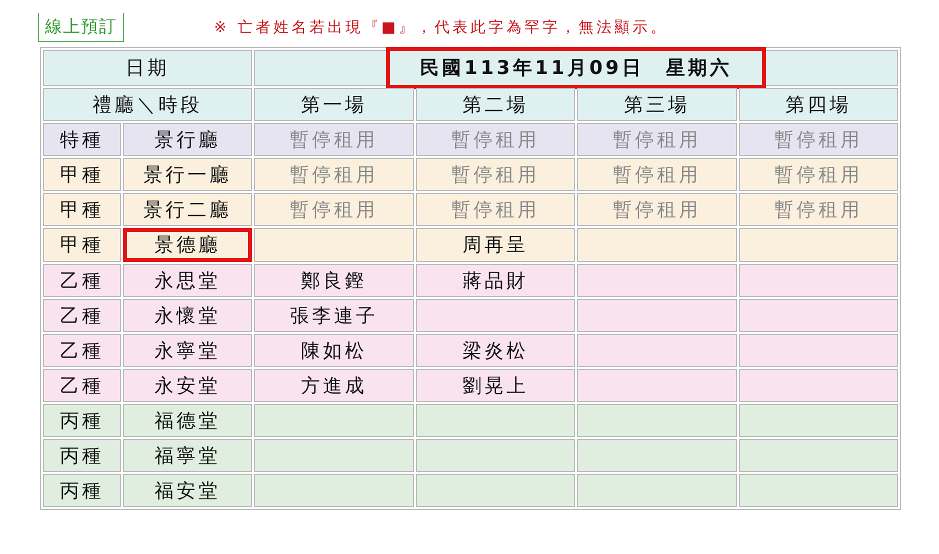  Describe the element at coordinates (187, 420) in the screenshot. I see `table-cell: 福德堂` at that location.